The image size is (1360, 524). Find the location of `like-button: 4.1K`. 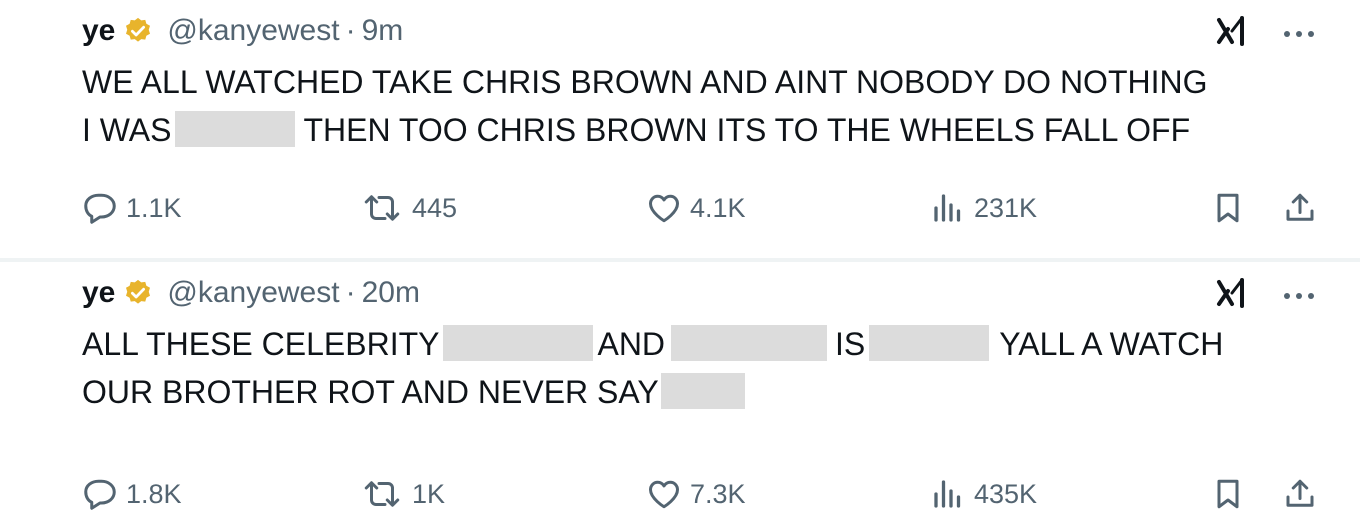

like-button: 4.1K is located at coordinates (696, 208).